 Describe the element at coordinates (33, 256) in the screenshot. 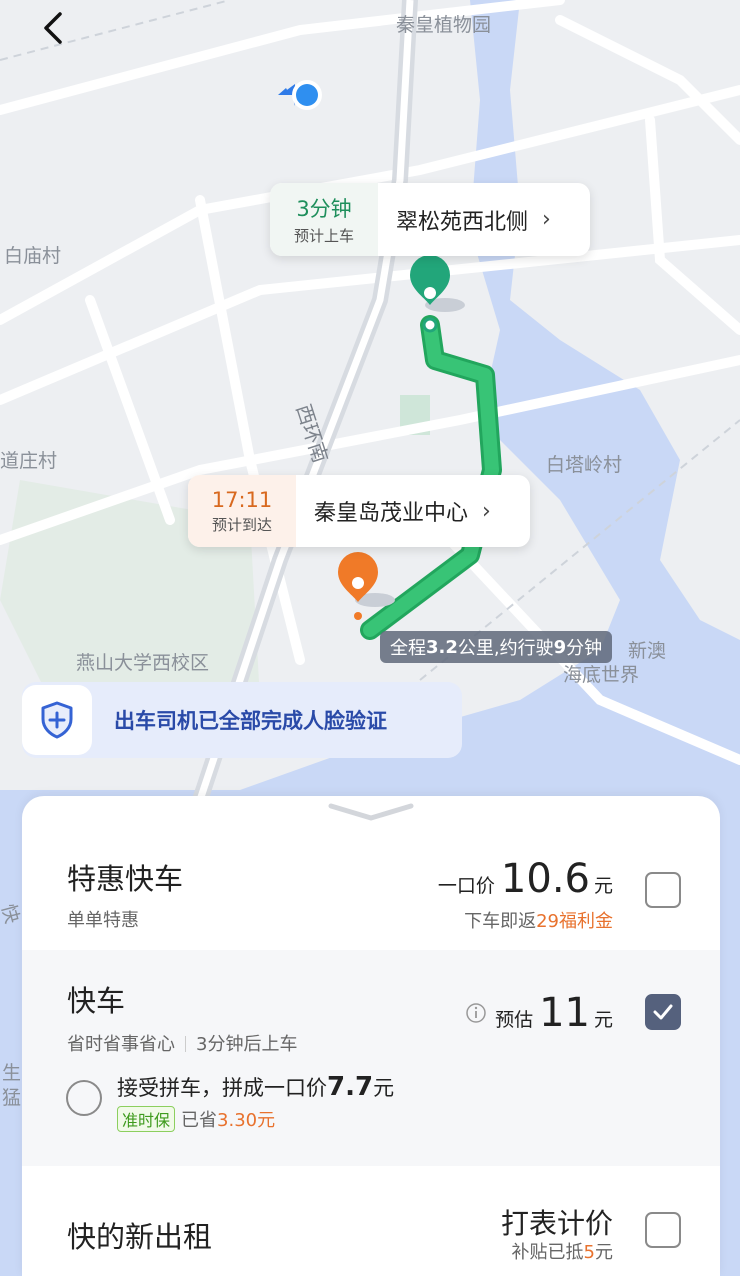

I see `map-label-baimiao: 白庙村` at that location.